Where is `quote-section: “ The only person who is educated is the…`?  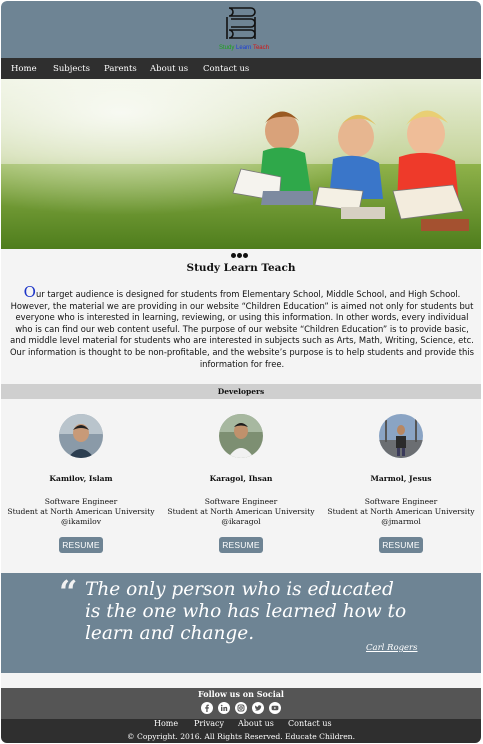 quote-section: “ The only person who is educated is the… is located at coordinates (241, 623).